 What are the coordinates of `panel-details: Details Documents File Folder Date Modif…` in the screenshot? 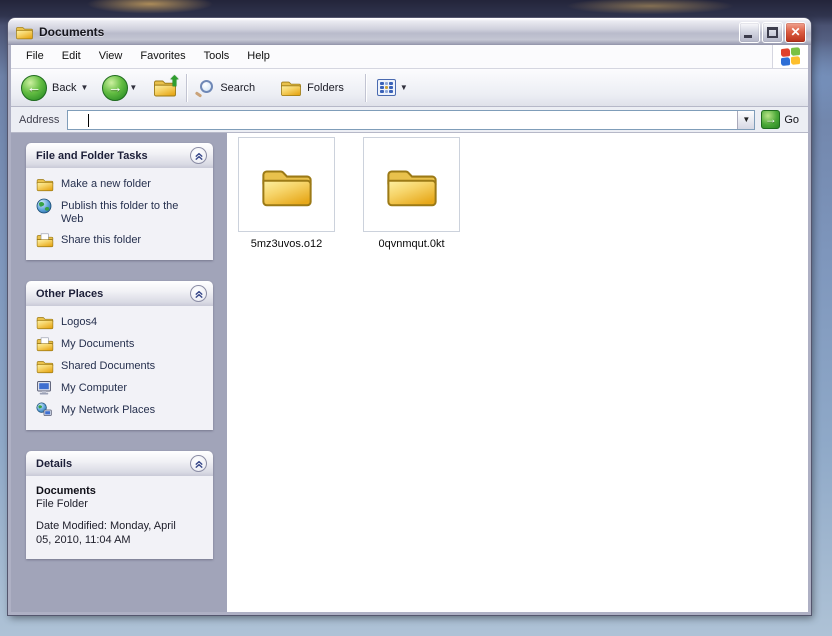 It's located at (119, 505).